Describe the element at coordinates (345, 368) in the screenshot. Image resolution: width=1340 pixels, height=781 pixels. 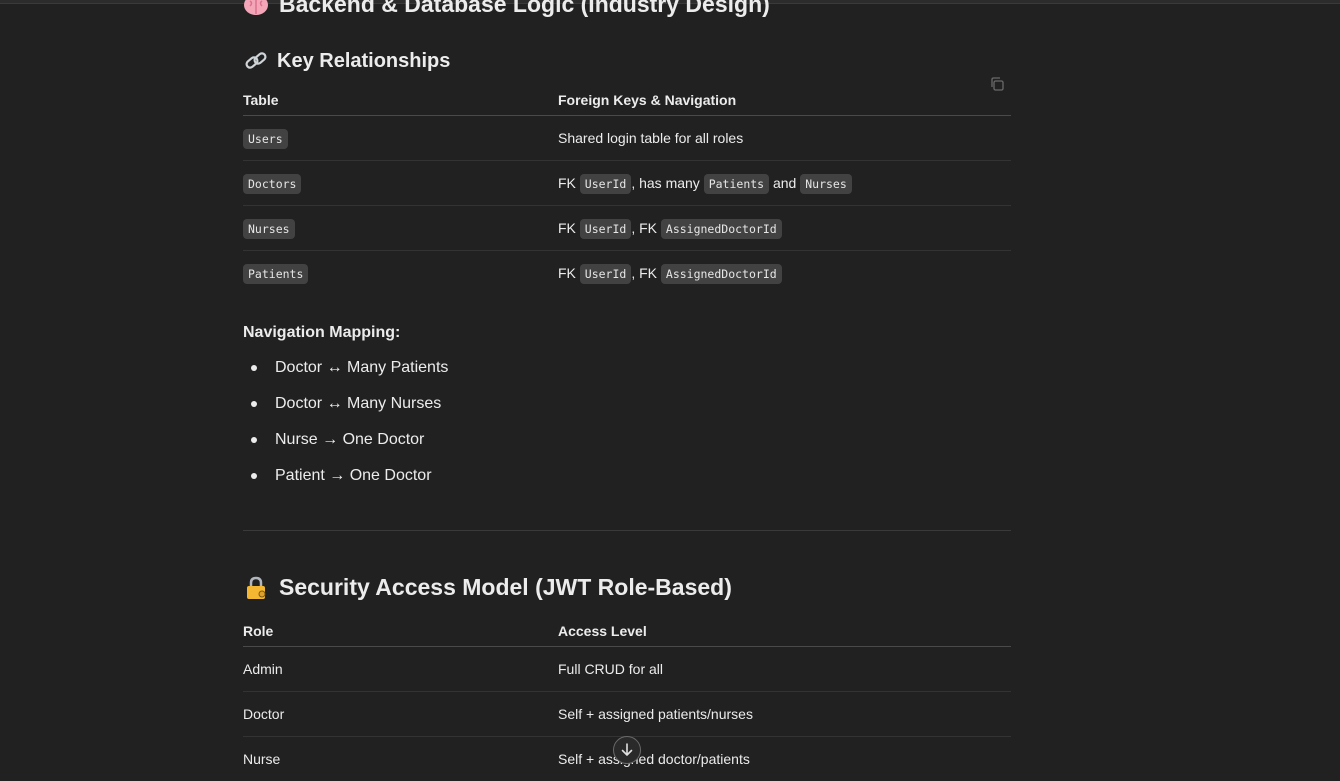
I see `list-item: Doctor ↔ Many Patients` at that location.